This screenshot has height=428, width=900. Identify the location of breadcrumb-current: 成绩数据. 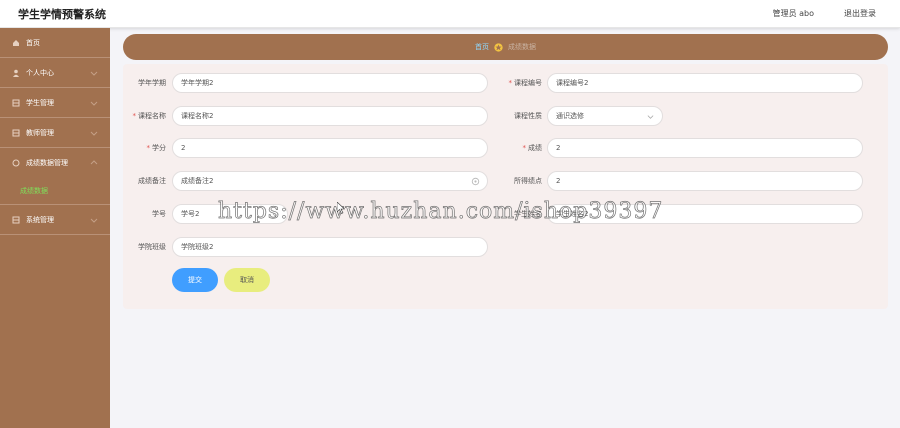
(522, 47).